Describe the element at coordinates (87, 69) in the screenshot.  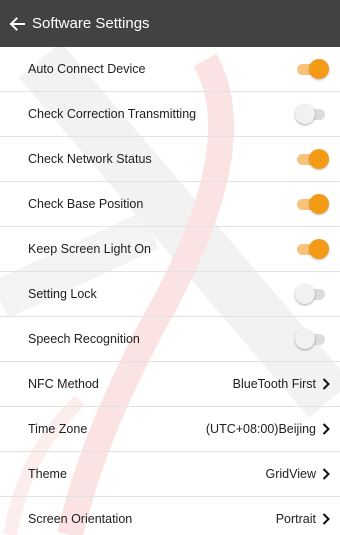
I see `setting-label: Auto Connect Device` at that location.